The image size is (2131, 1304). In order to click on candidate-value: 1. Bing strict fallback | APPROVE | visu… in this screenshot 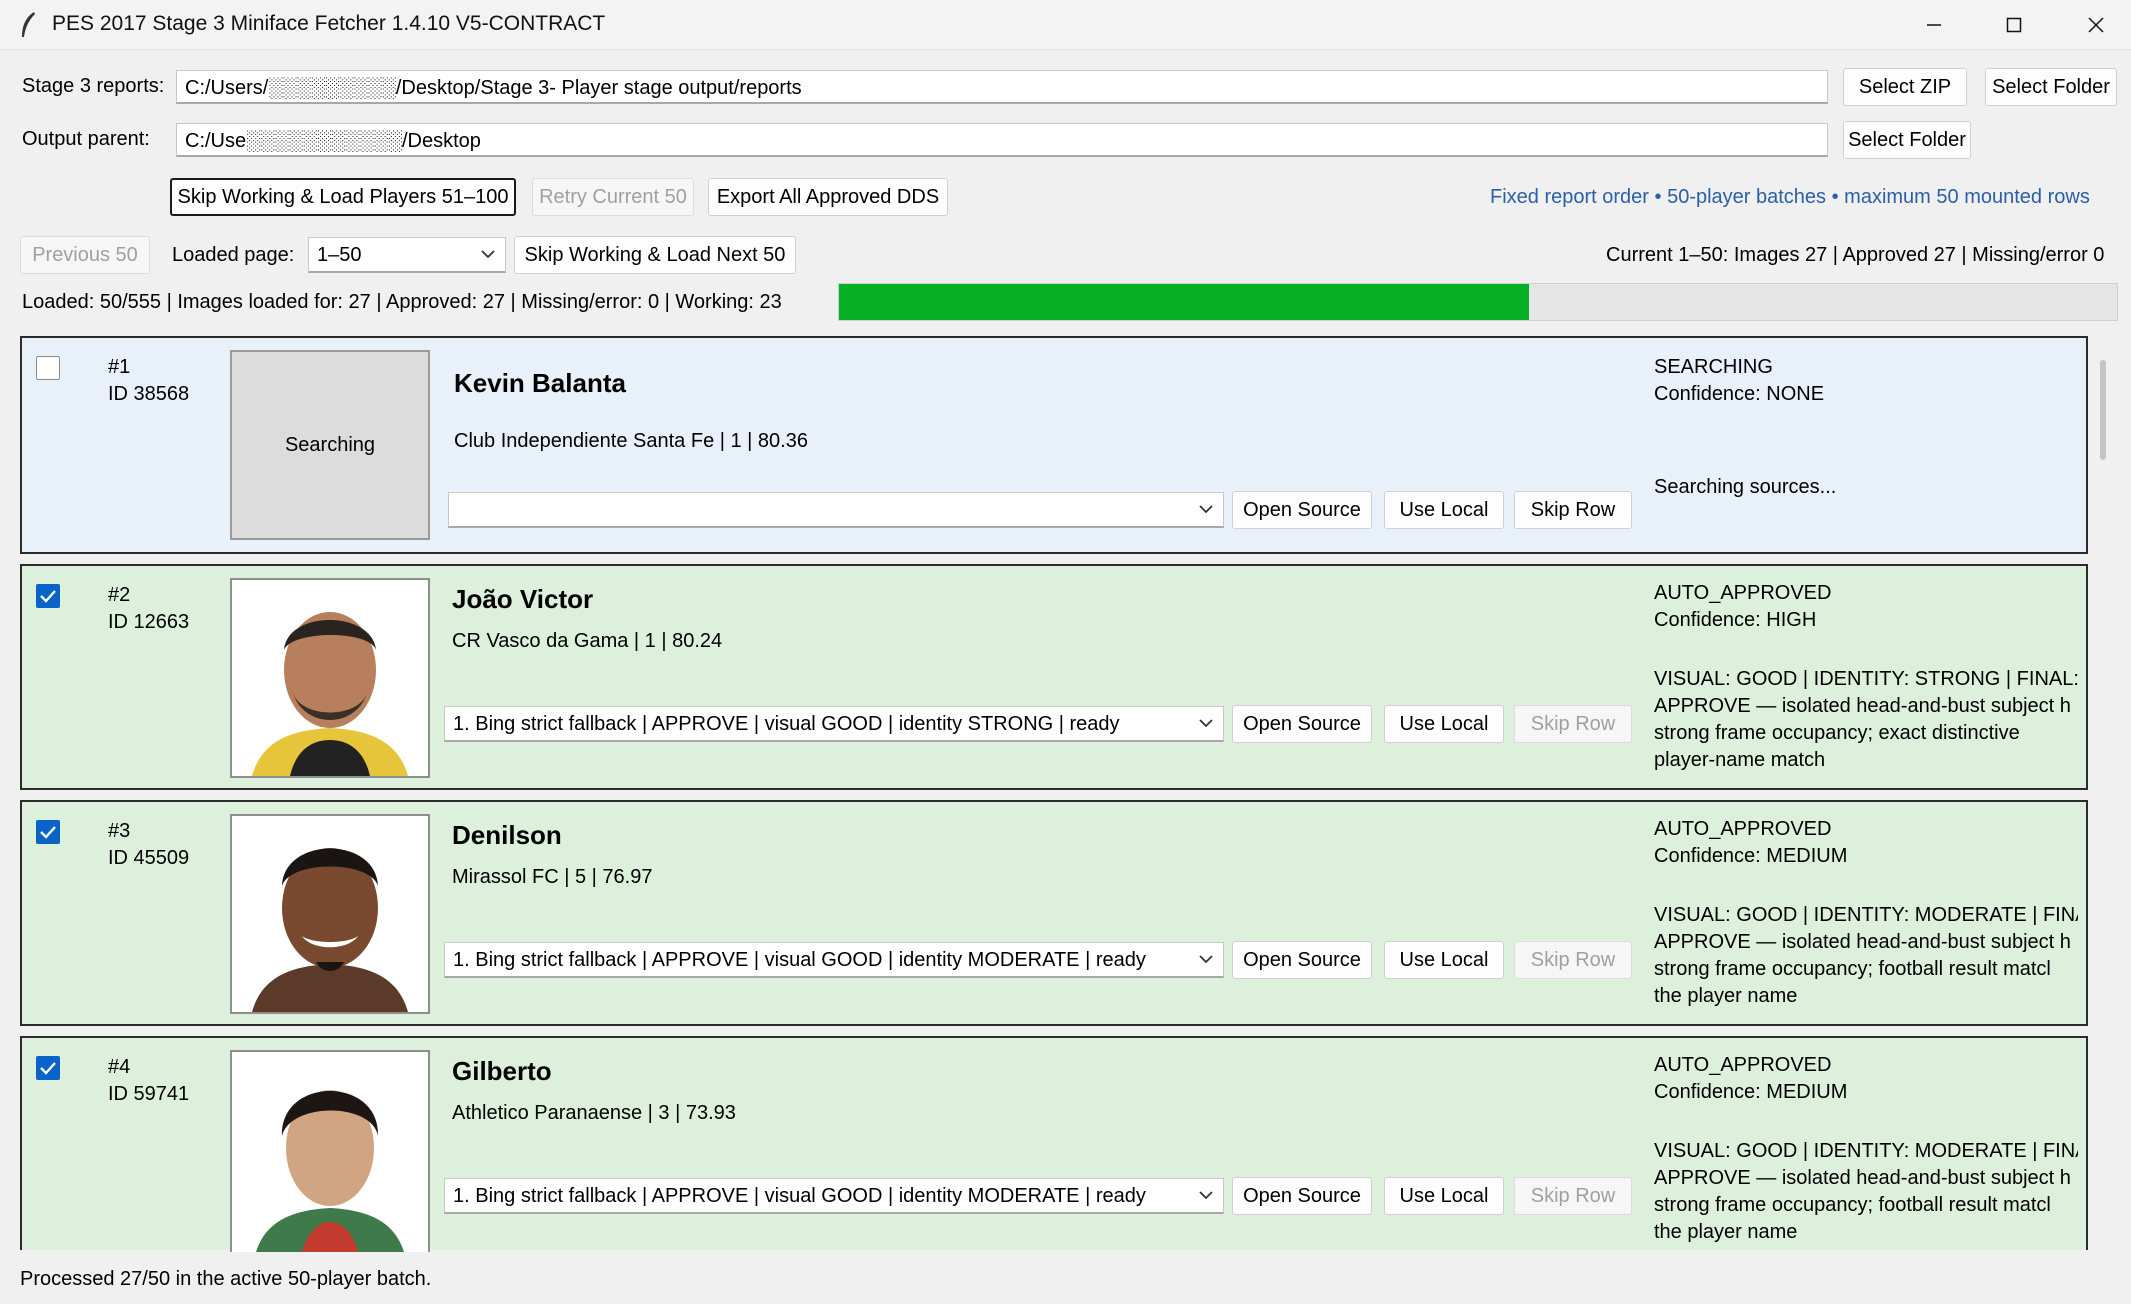, I will do `click(799, 960)`.